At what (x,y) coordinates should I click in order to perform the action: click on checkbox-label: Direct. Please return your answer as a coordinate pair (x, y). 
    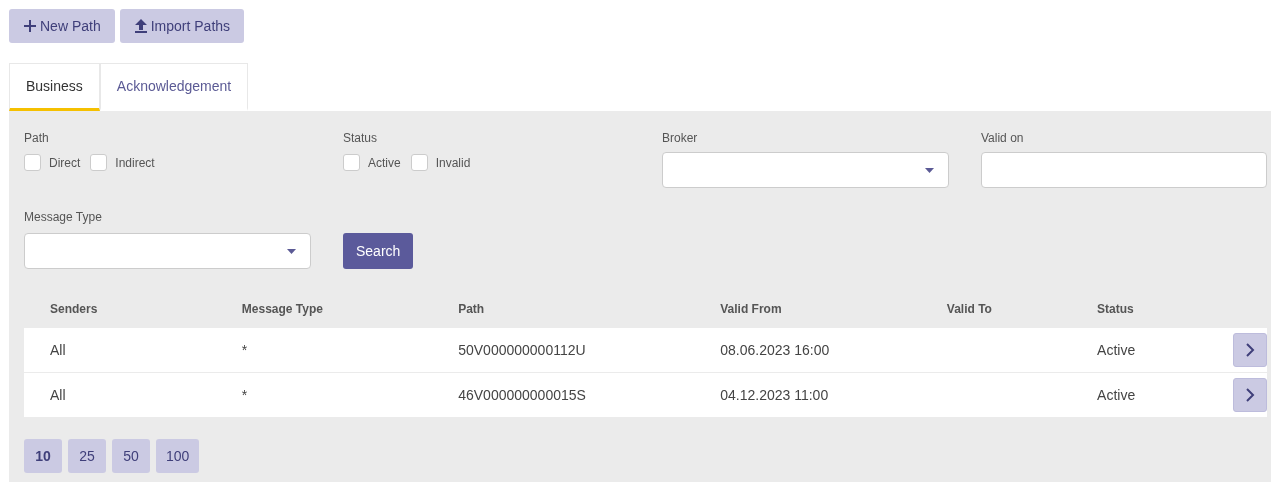
    Looking at the image, I should click on (65, 162).